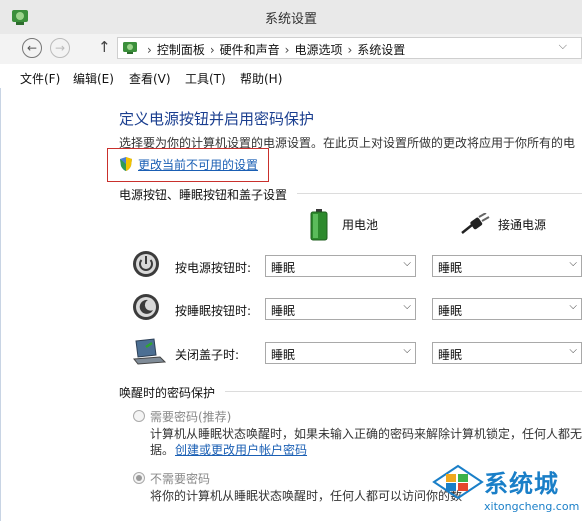  What do you see at coordinates (150, 78) in the screenshot?
I see `menu-view: 查看(V)` at bounding box center [150, 78].